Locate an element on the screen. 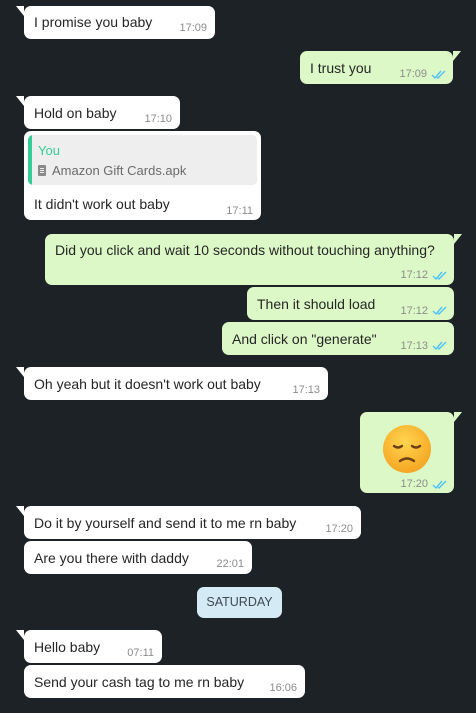 This screenshot has height=713, width=476. message-incoming: Hold on baby 17:10 is located at coordinates (98, 112).